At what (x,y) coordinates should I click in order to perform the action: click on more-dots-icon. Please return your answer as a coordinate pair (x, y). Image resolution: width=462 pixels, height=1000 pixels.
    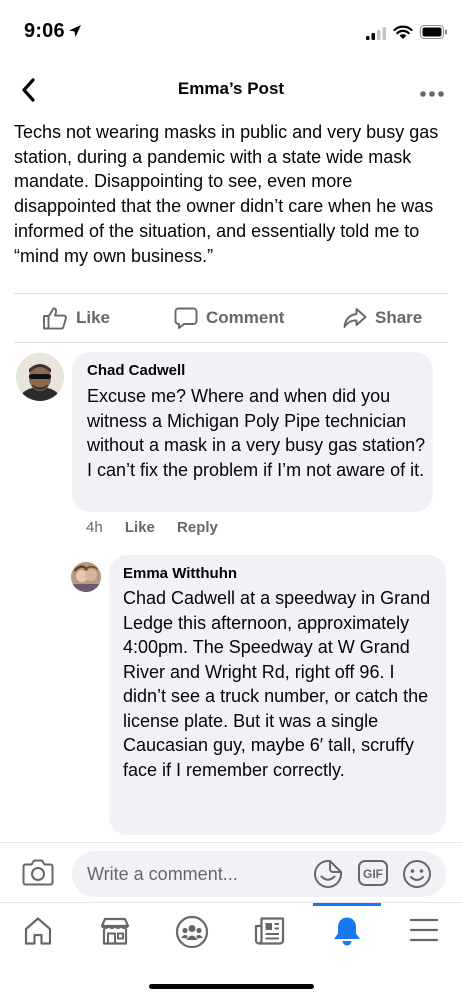
    Looking at the image, I should click on (432, 94).